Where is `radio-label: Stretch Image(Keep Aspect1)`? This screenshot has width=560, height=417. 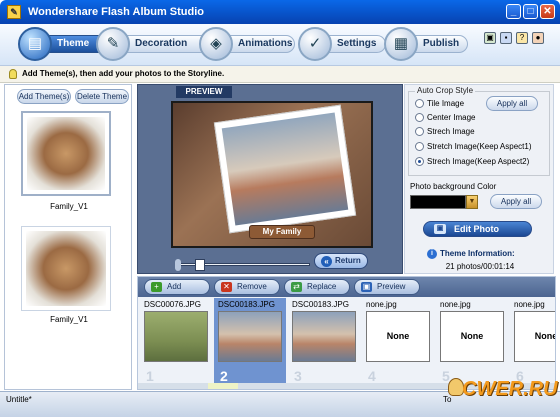
radio-label: Stretch Image(Keep Aspect1) is located at coordinates (479, 146).